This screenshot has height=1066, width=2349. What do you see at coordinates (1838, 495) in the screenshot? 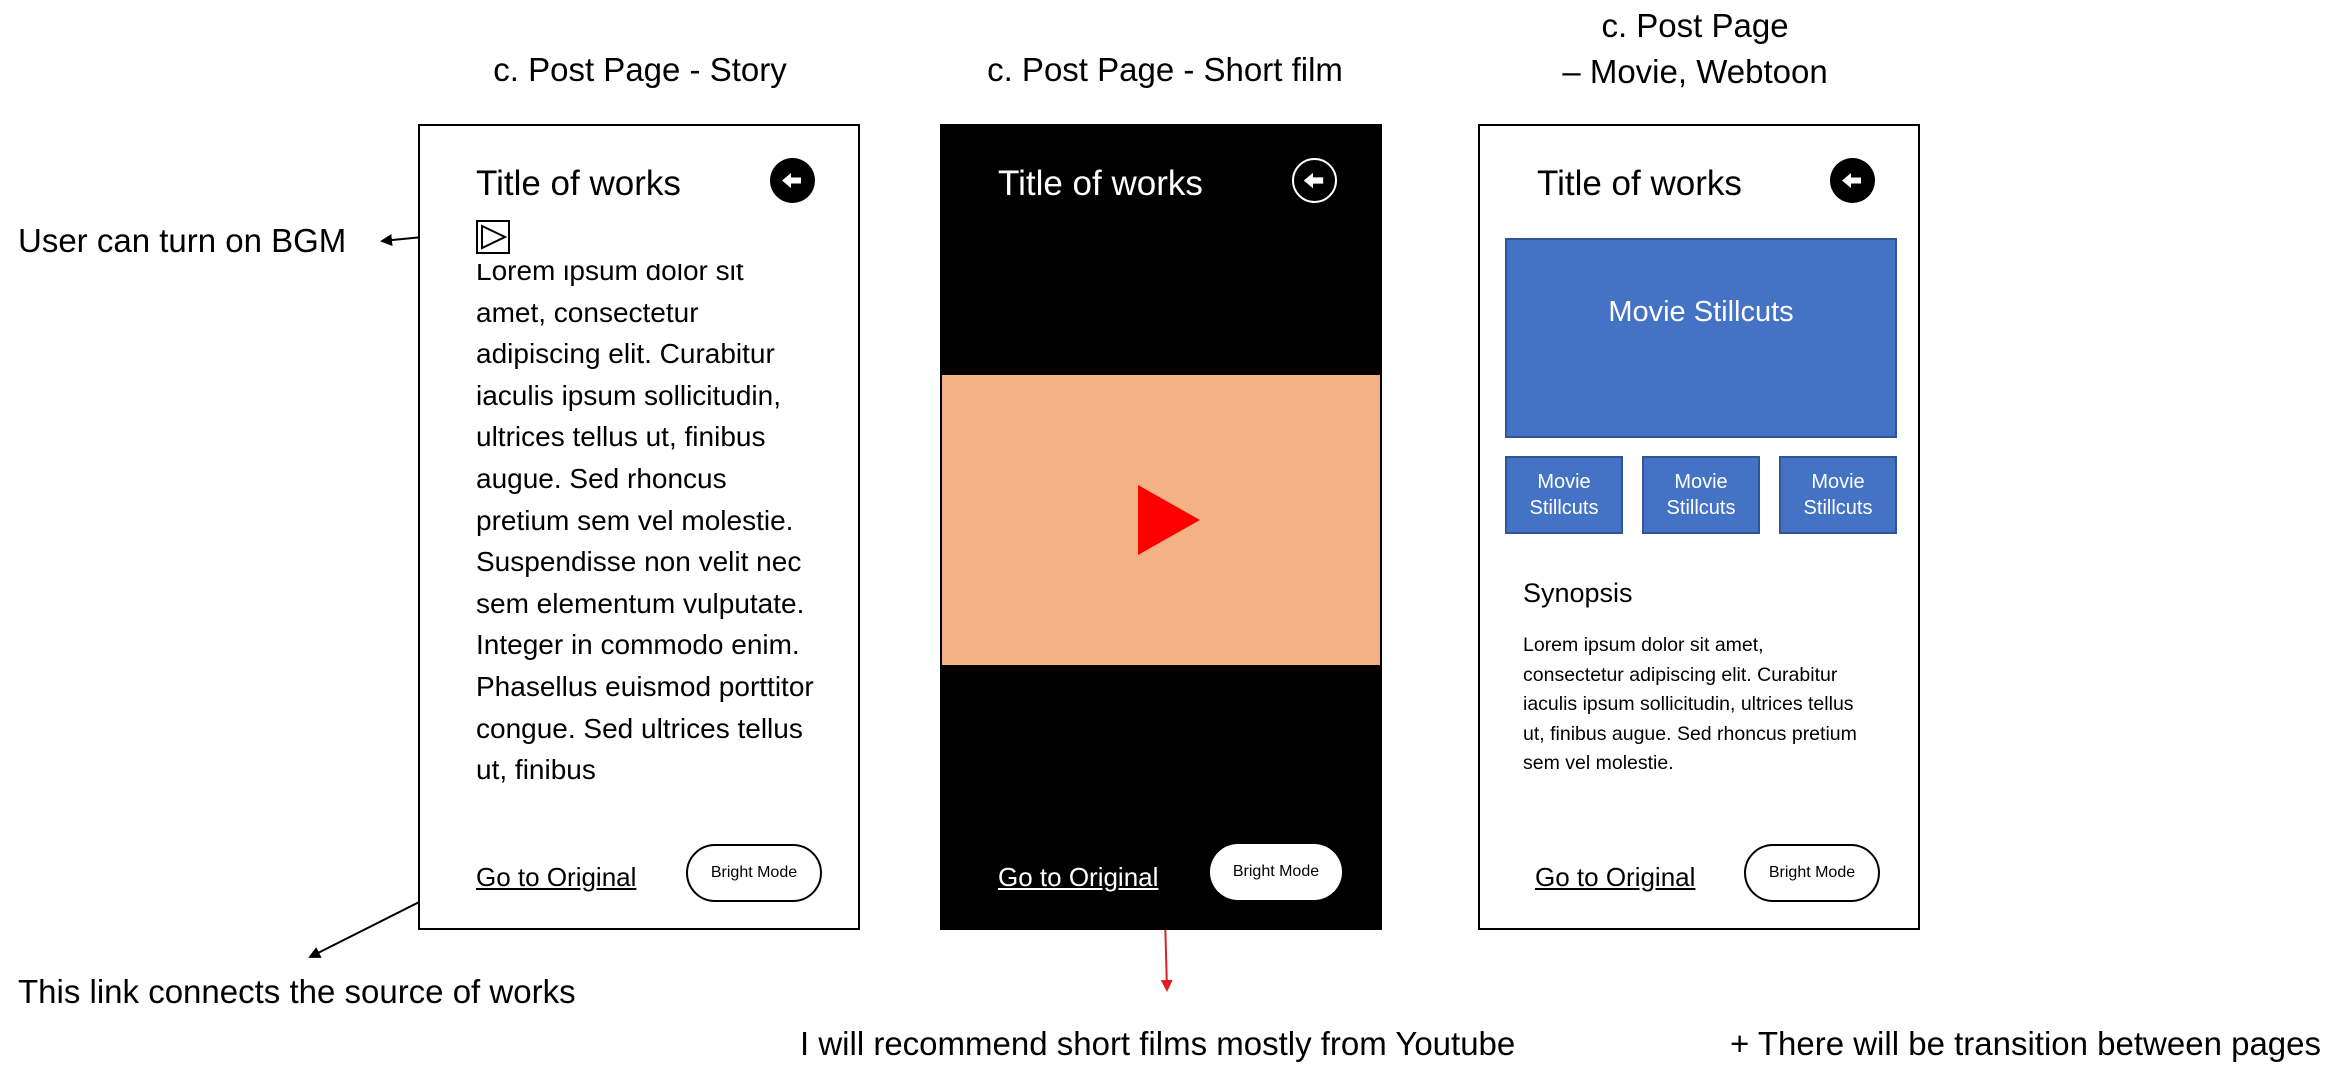
I see `stillcut-thumb-3: Movie Stillcuts` at bounding box center [1838, 495].